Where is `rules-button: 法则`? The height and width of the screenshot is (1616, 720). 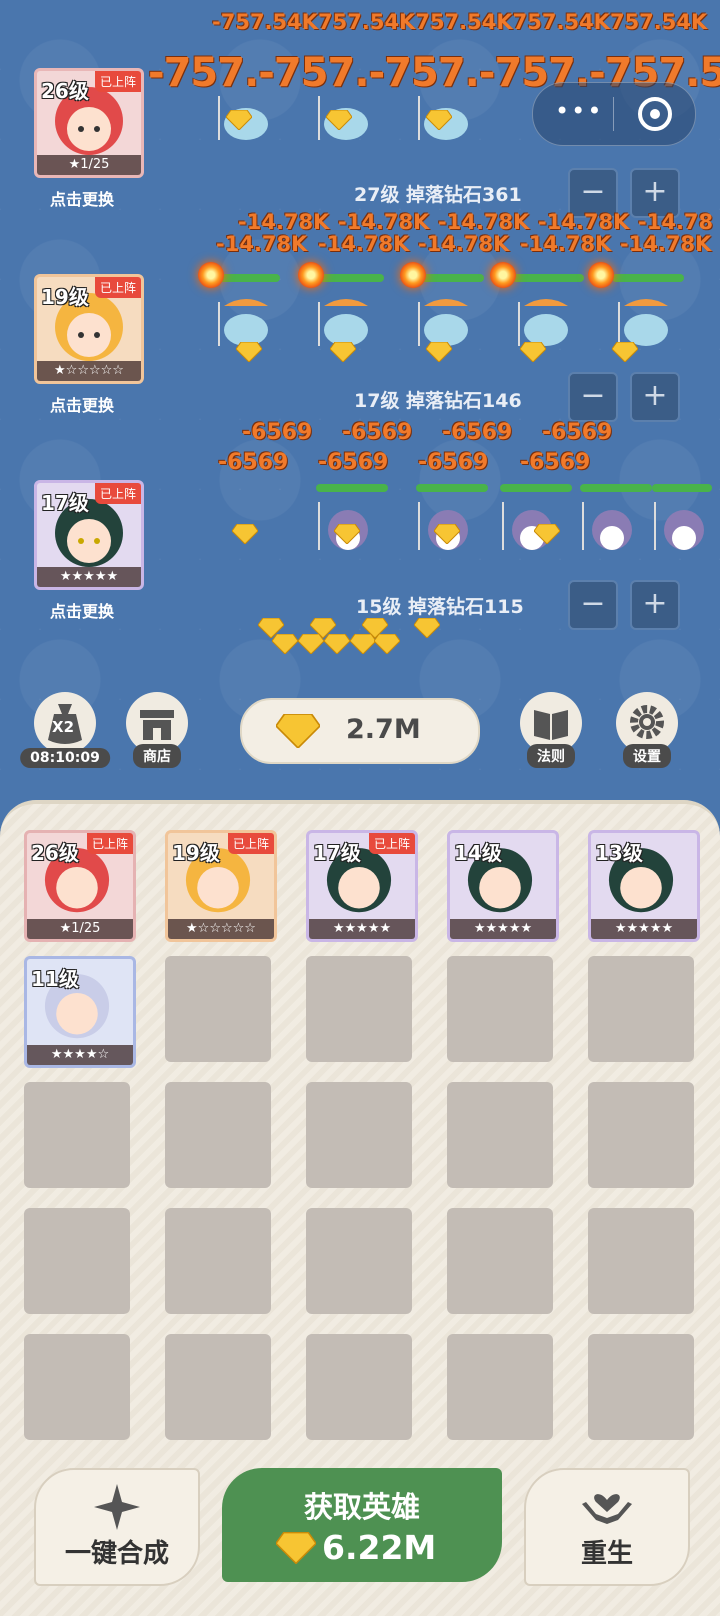 rules-button: 法则 is located at coordinates (551, 730).